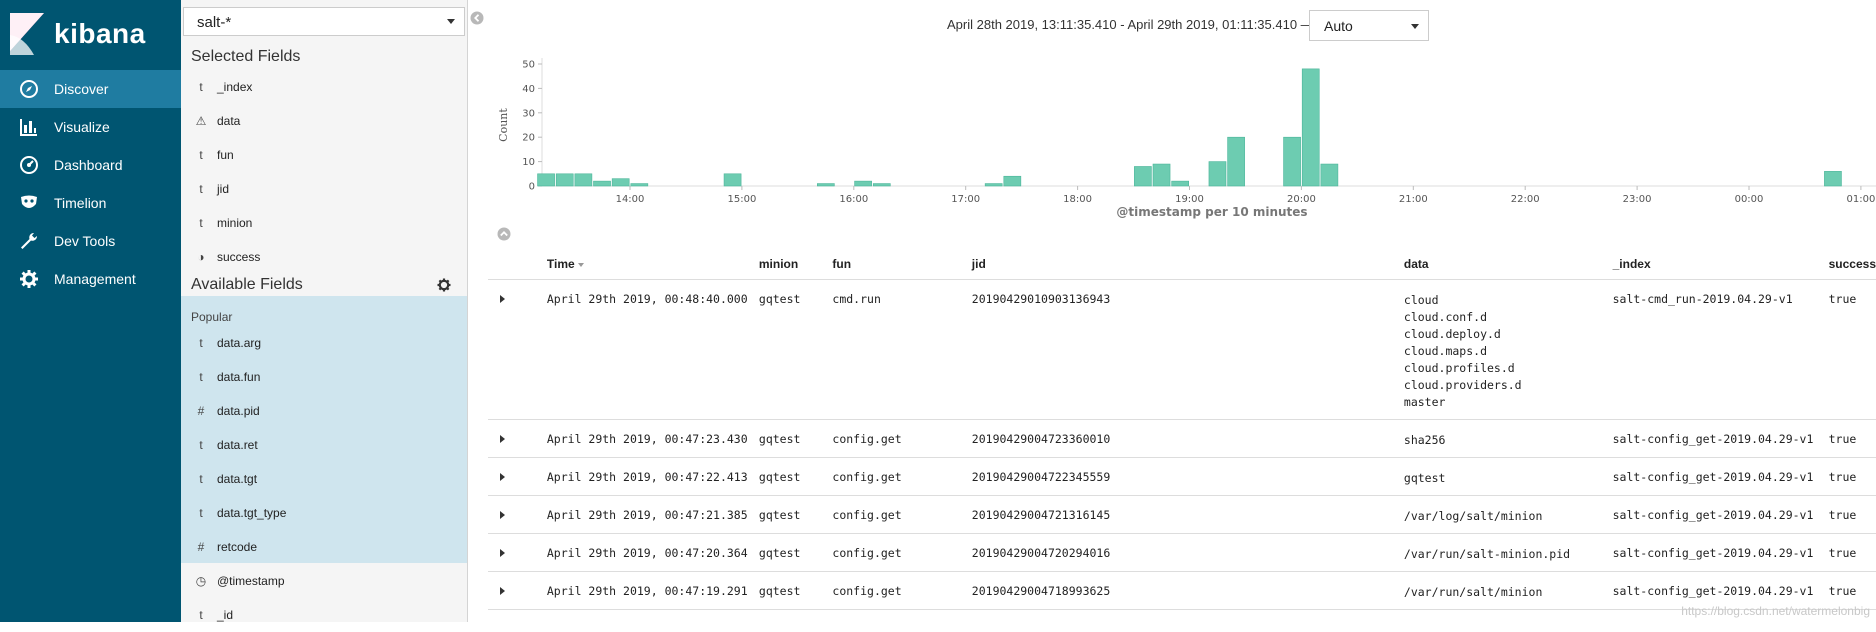 The width and height of the screenshot is (1876, 632). What do you see at coordinates (251, 581) in the screenshot?
I see `field-name: @timestamp` at bounding box center [251, 581].